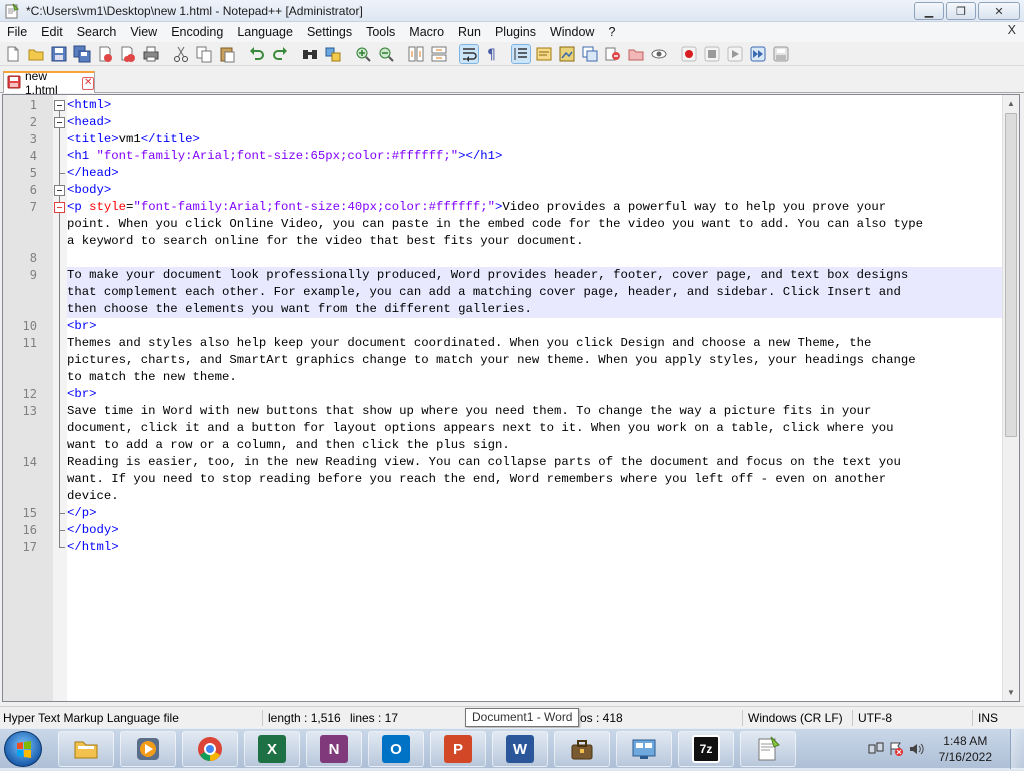  Describe the element at coordinates (535, 105) in the screenshot. I see `code-line: <html>` at that location.